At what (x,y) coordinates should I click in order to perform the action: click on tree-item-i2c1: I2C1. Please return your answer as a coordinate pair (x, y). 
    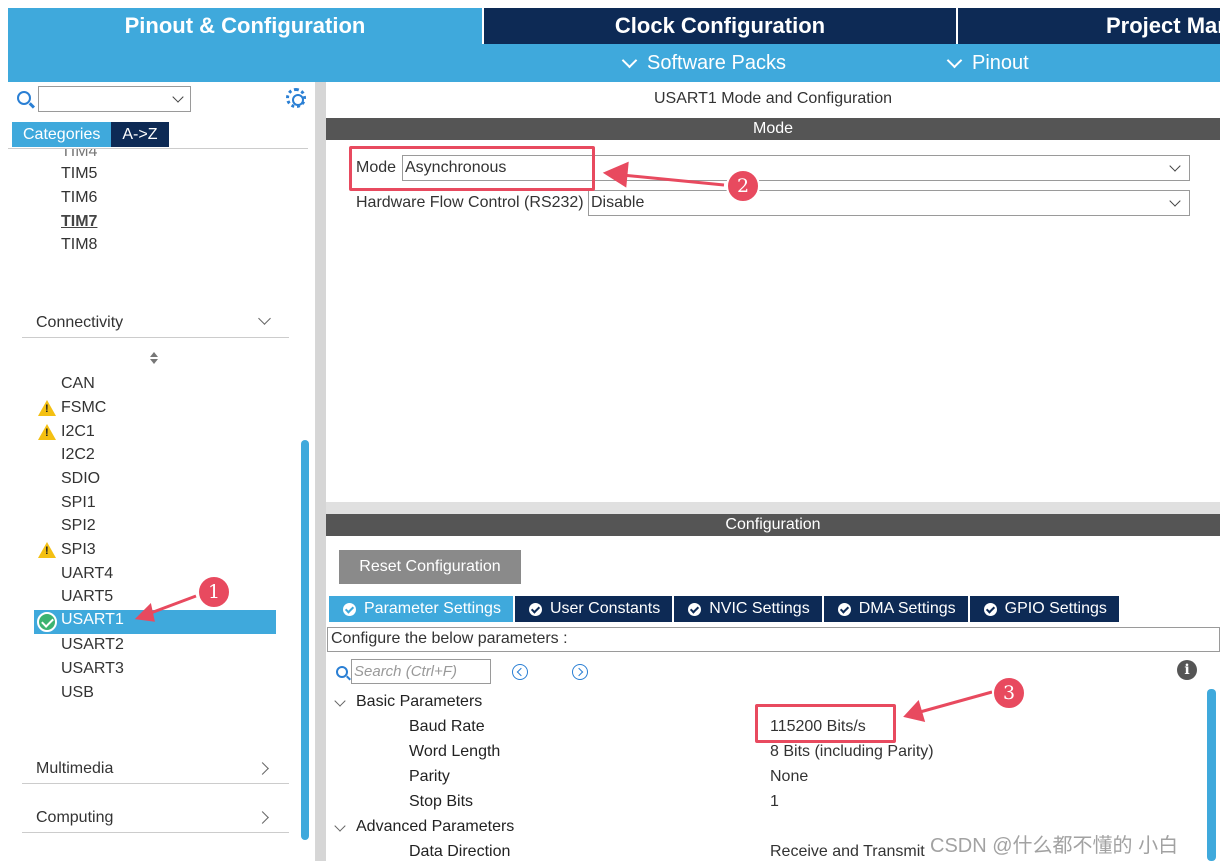
    Looking at the image, I should click on (78, 432).